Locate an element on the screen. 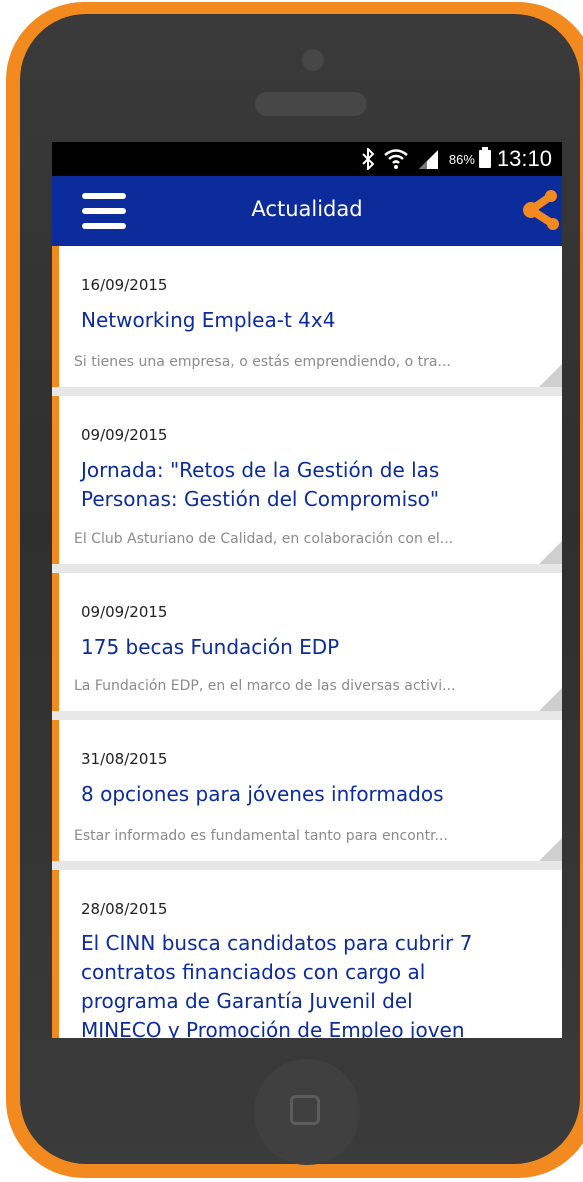 The height and width of the screenshot is (1182, 583). earpiece-speaker is located at coordinates (311, 104).